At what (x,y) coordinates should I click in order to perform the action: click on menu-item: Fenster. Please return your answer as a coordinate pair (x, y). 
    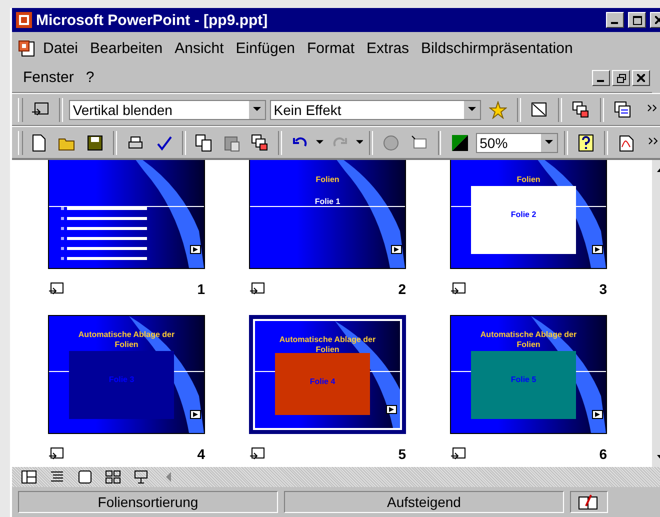
    Looking at the image, I should click on (48, 77).